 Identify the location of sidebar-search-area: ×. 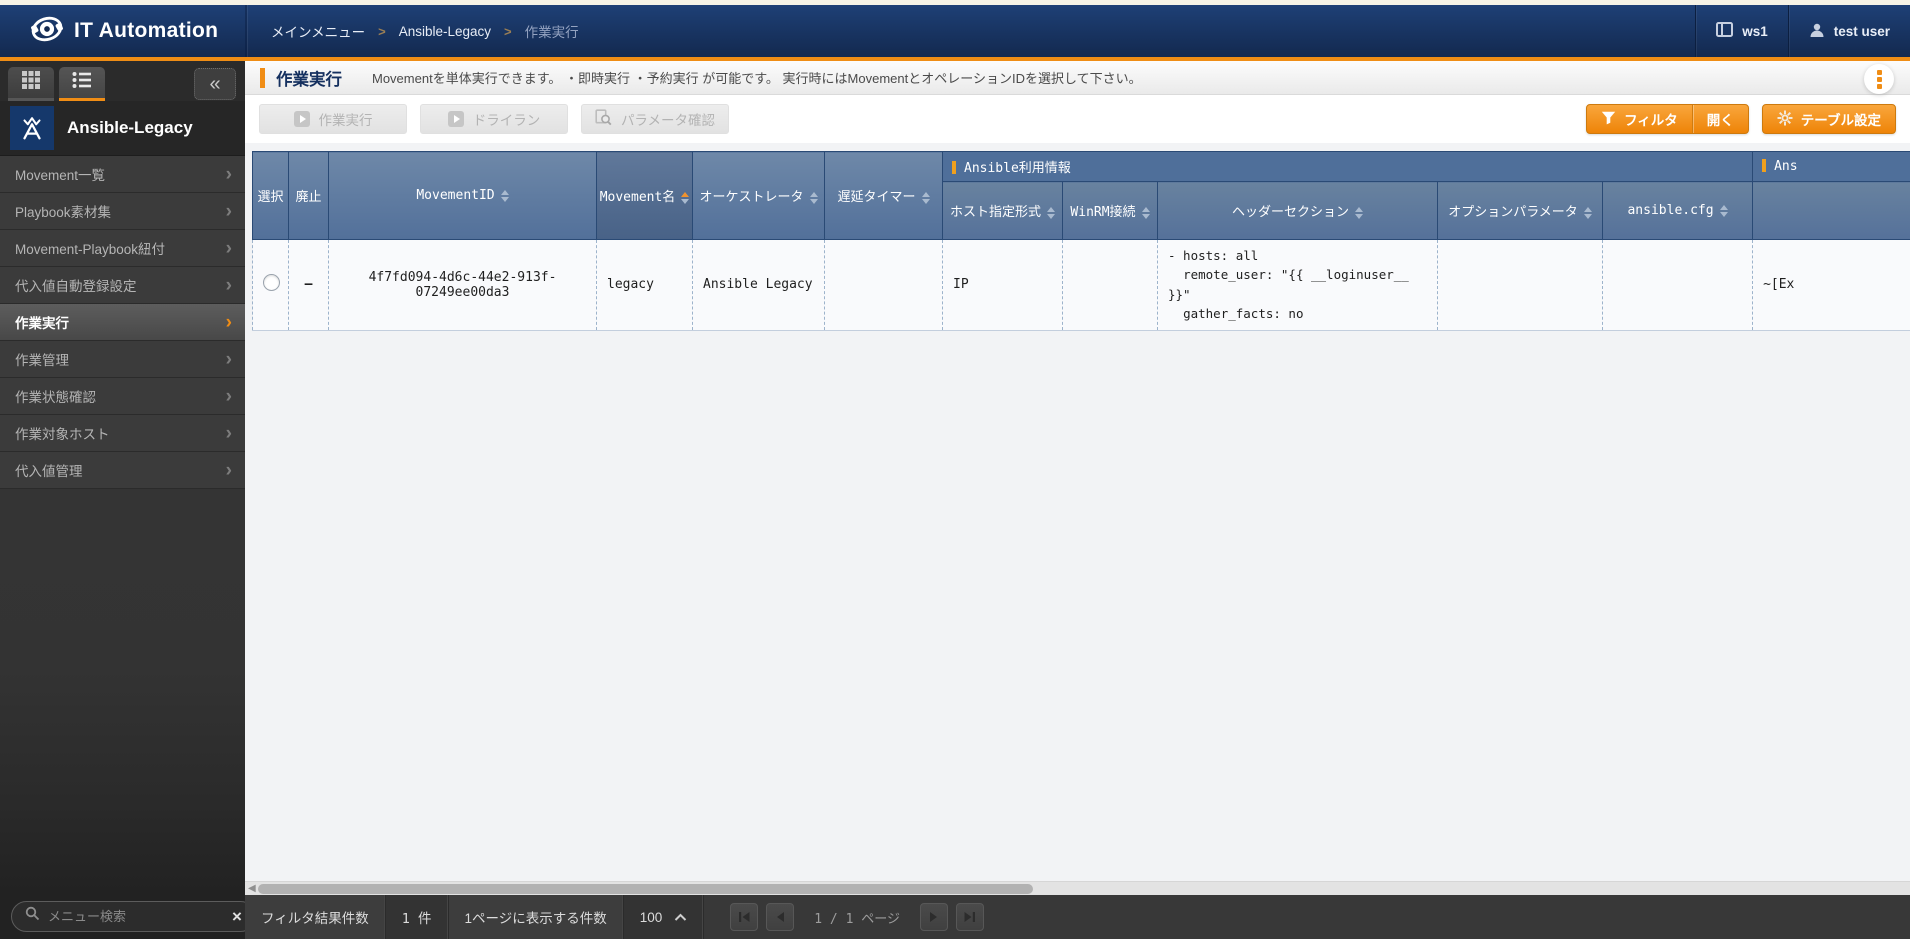
(128, 916).